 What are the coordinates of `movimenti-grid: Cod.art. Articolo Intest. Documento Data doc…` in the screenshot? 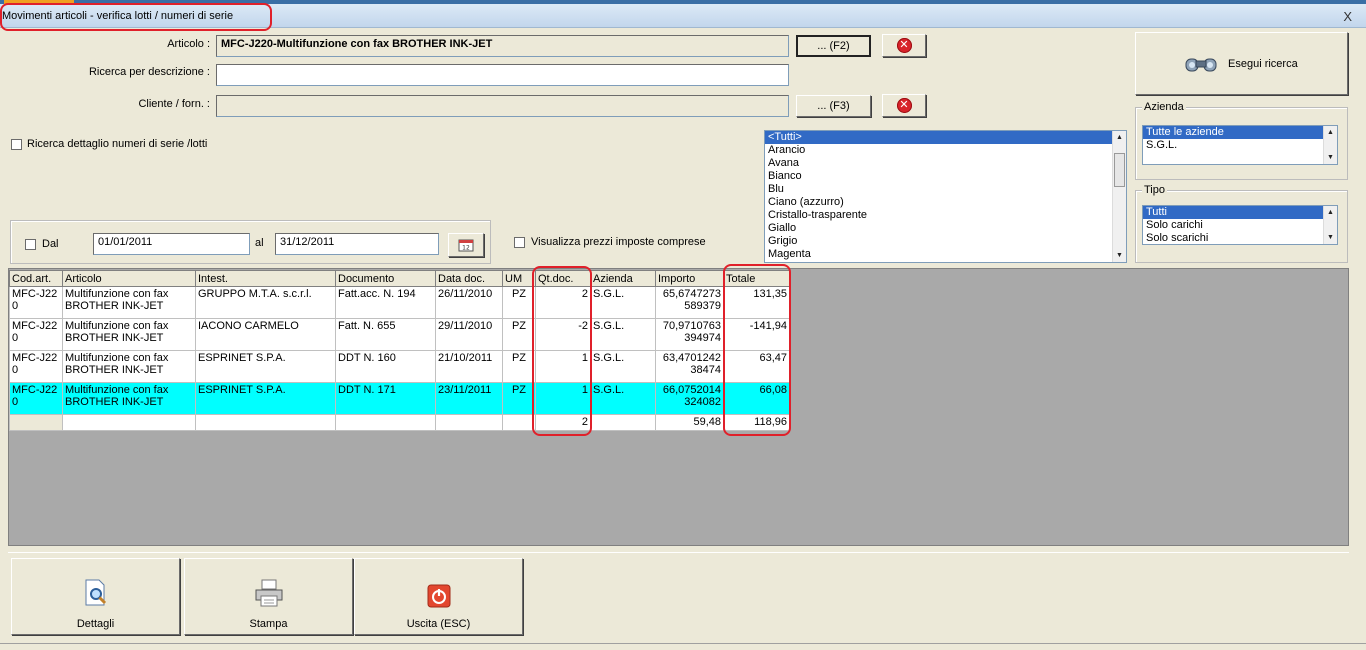 It's located at (399, 350).